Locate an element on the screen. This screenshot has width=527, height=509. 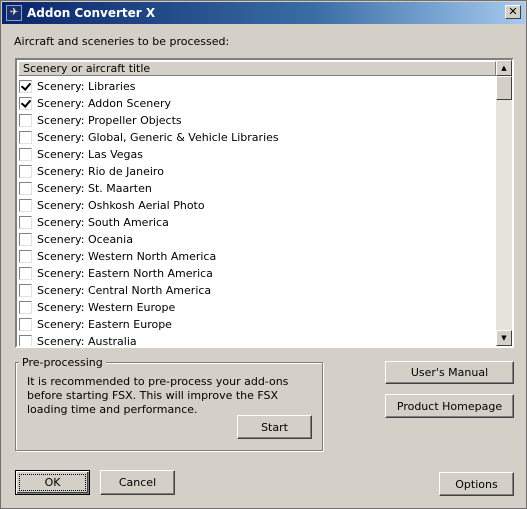
list-item: Scenery: Las Vegas is located at coordinates (257, 154).